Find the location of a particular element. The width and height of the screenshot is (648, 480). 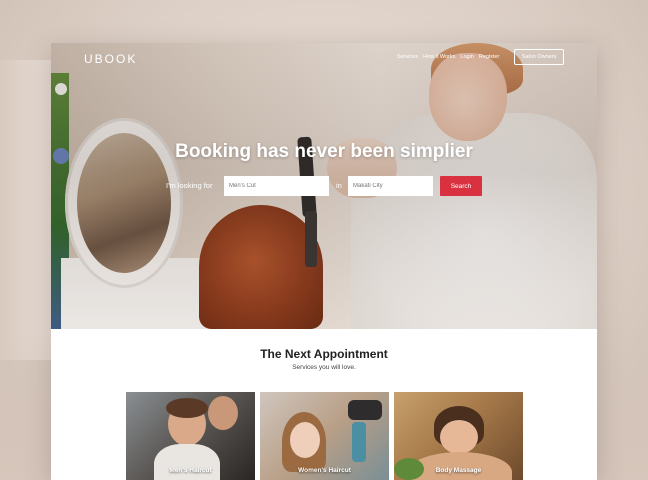

in-label: in is located at coordinates (339, 185).